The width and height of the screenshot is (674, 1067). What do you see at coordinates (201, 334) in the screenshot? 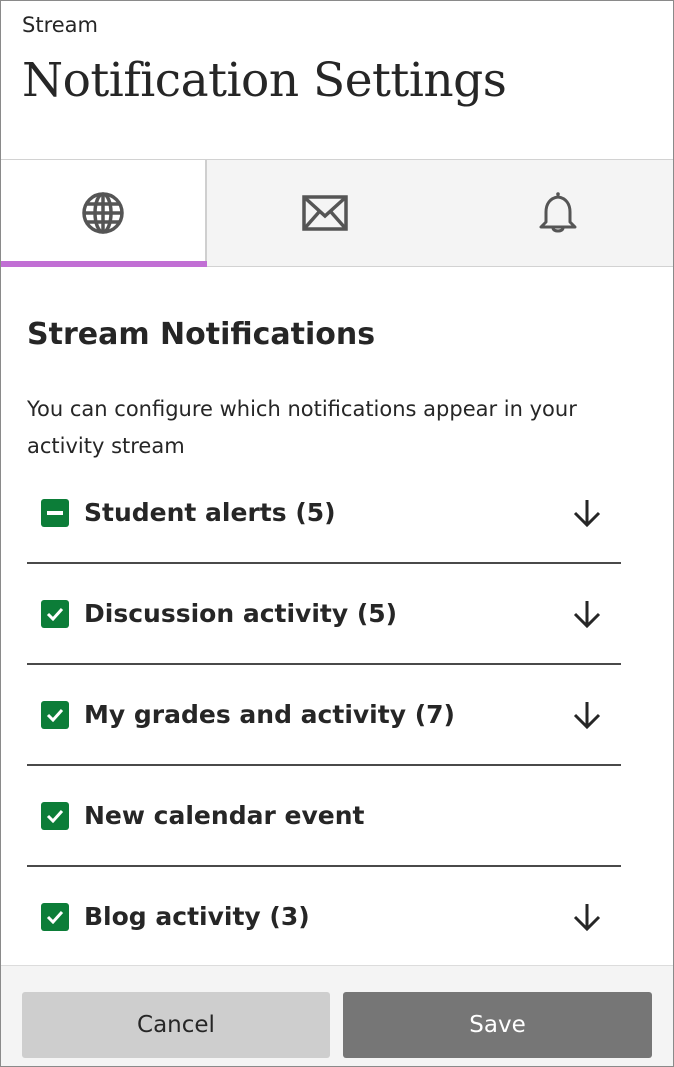
I see `section-title: Stream Notifications` at bounding box center [201, 334].